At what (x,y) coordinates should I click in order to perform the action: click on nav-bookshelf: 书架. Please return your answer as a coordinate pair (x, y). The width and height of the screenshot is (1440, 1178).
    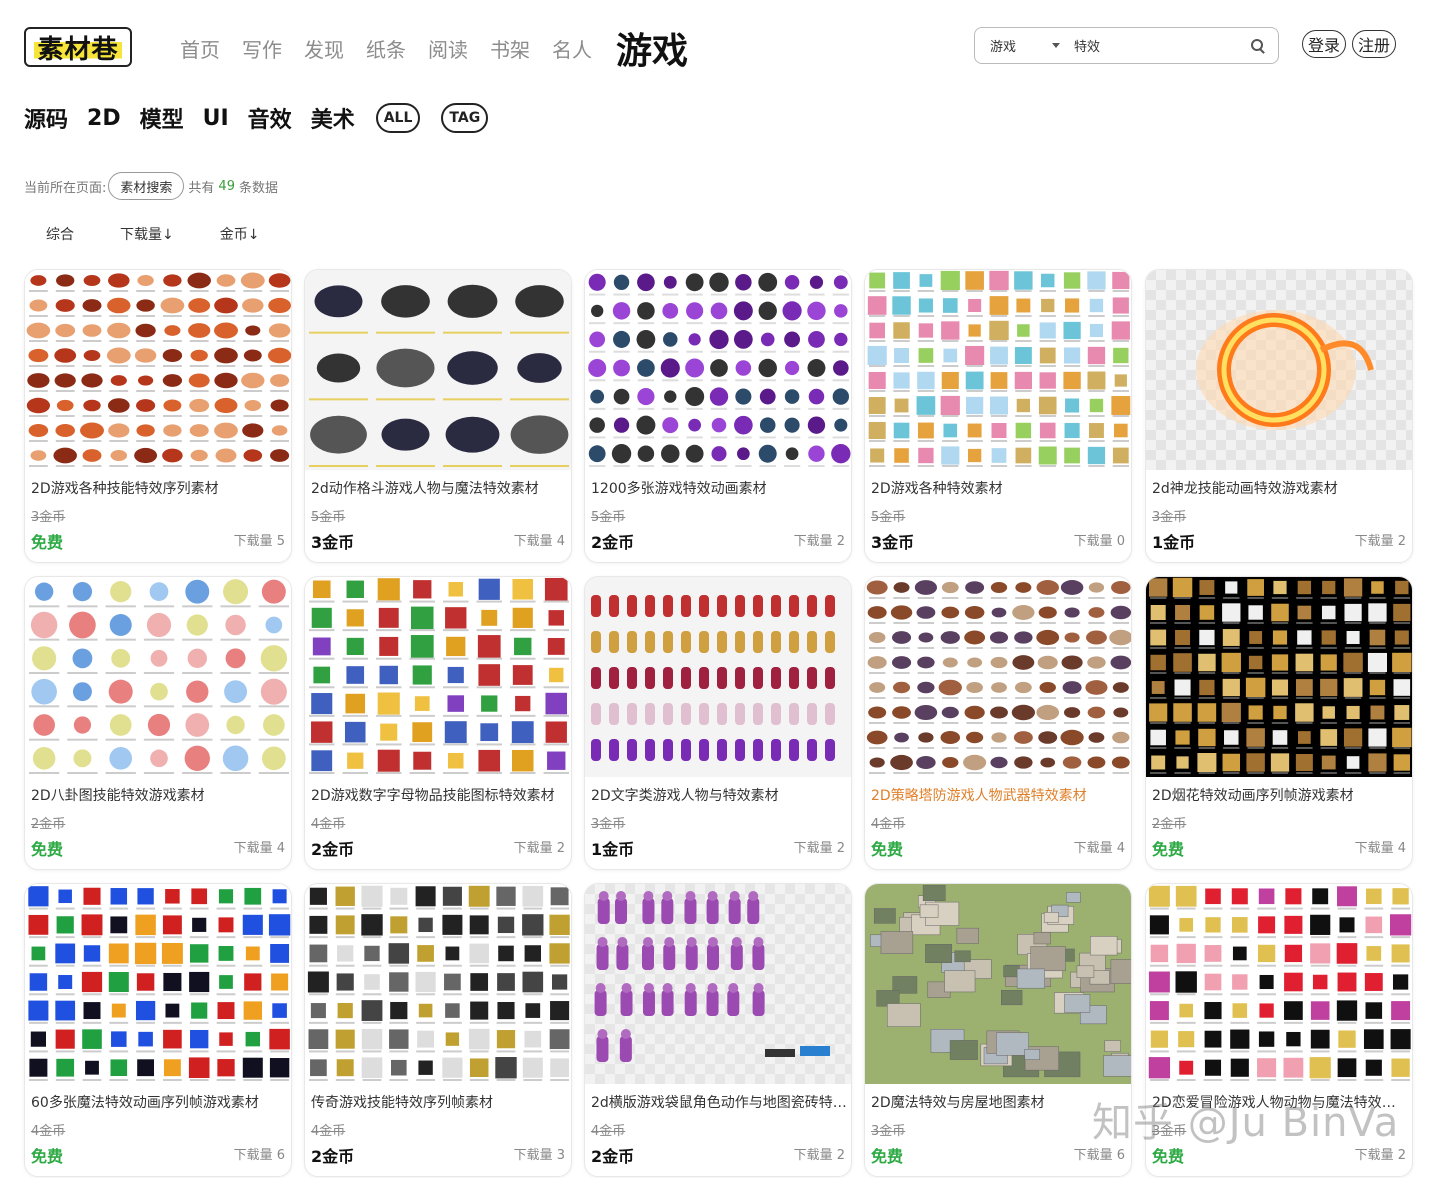
    Looking at the image, I should click on (510, 48).